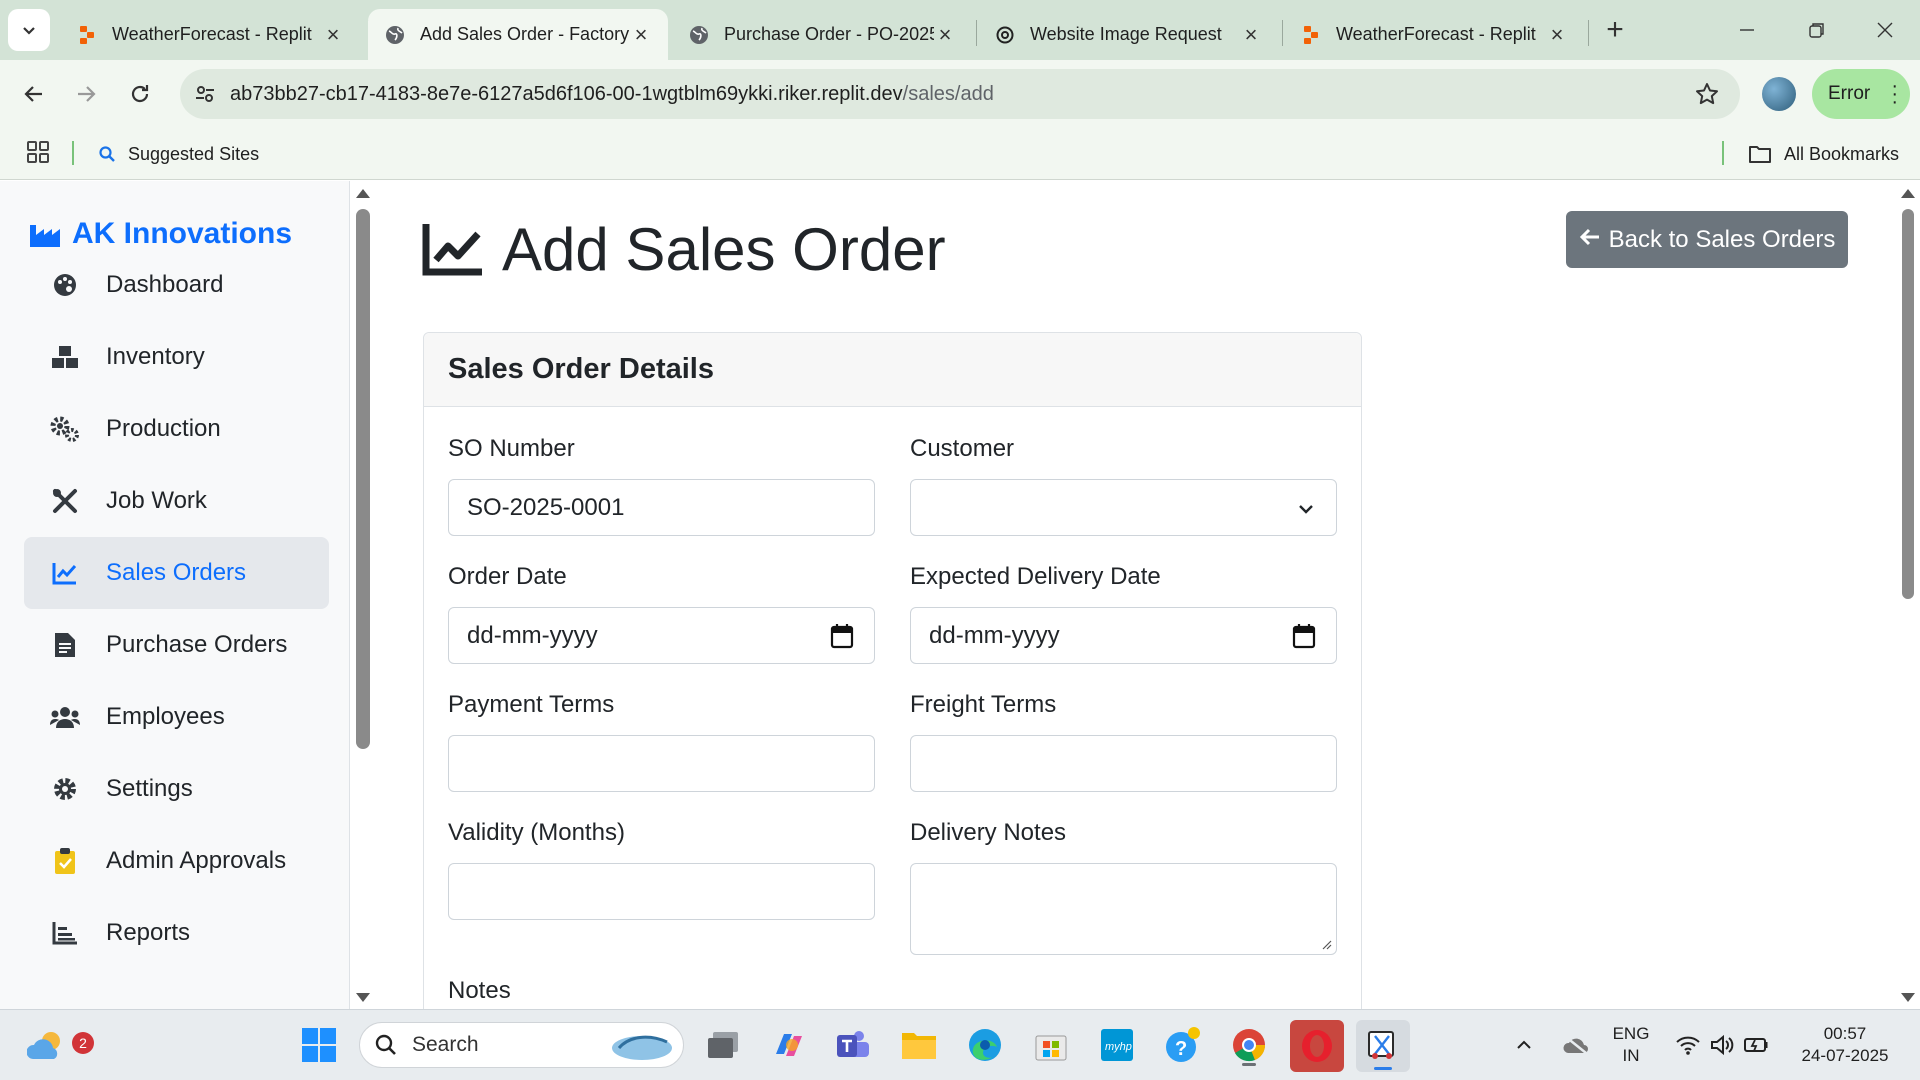 The height and width of the screenshot is (1080, 1920). Describe the element at coordinates (1317, 1046) in the screenshot. I see `opera-button` at that location.